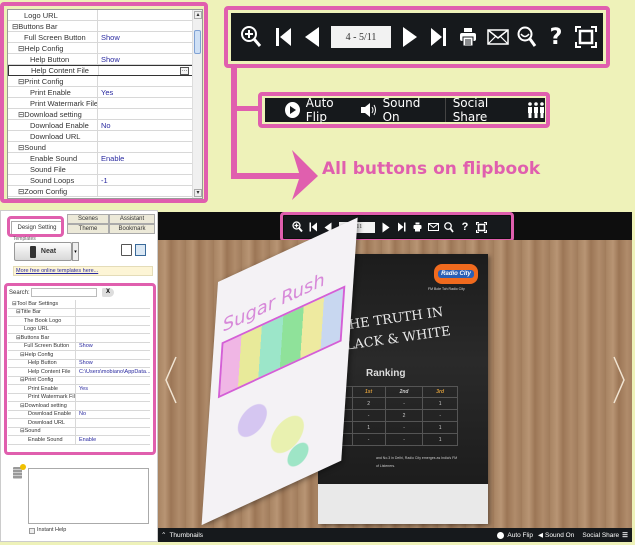 The width and height of the screenshot is (635, 545). I want to click on preview-zoom-in-icon, so click(297, 227).